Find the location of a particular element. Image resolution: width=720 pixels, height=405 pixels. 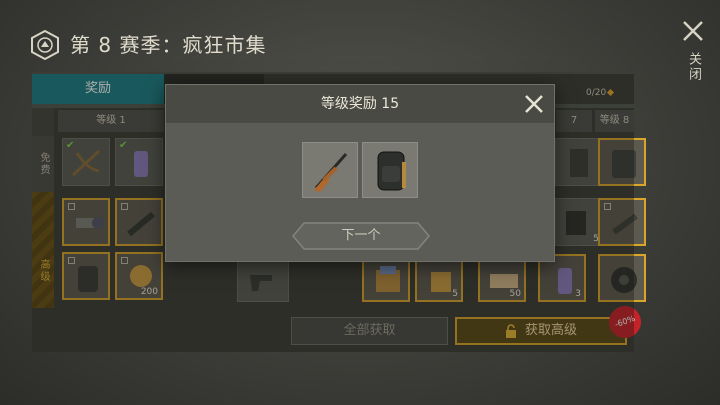

next-button-label: 下一个 is located at coordinates (361, 235).